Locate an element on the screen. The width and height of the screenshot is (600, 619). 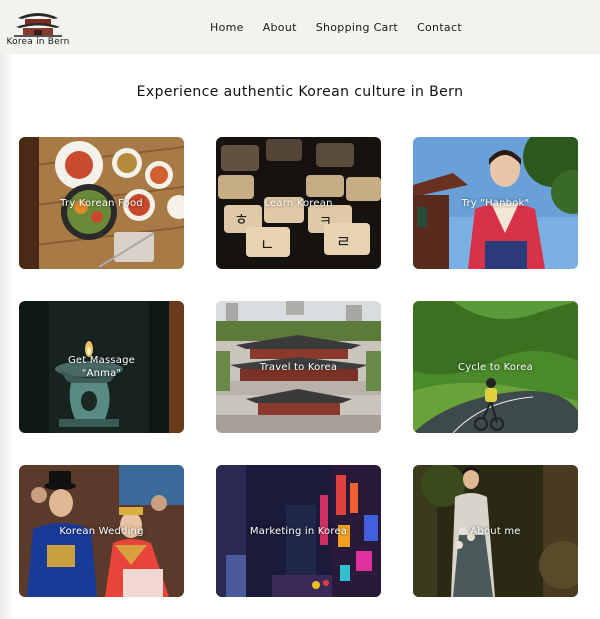
card-korean-food: Try Korean Food is located at coordinates (101, 203).